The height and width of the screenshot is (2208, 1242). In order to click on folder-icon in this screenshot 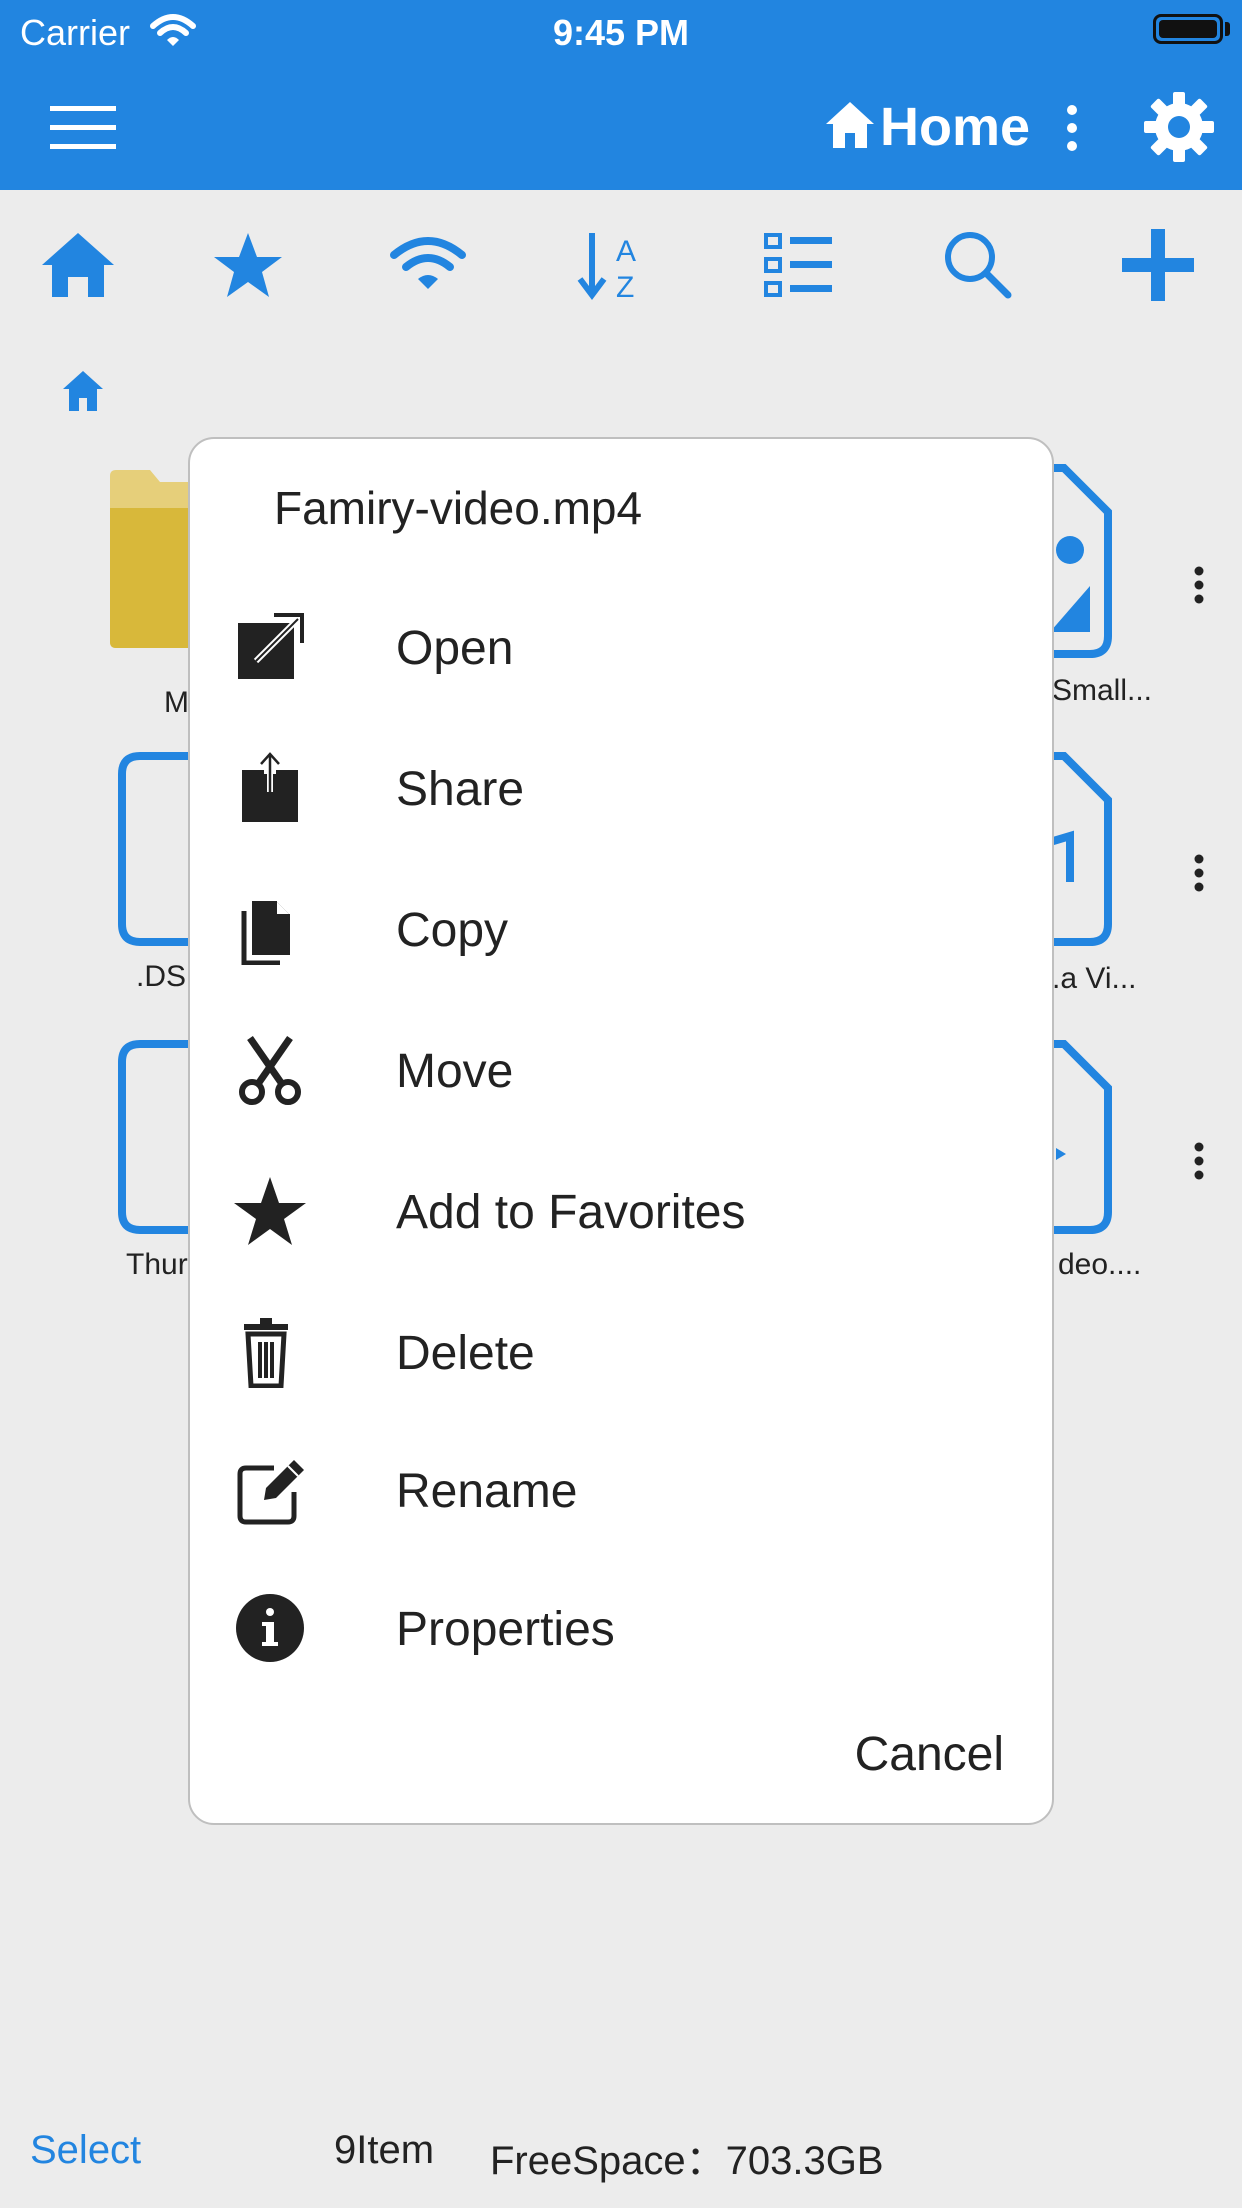, I will do `click(148, 560)`.